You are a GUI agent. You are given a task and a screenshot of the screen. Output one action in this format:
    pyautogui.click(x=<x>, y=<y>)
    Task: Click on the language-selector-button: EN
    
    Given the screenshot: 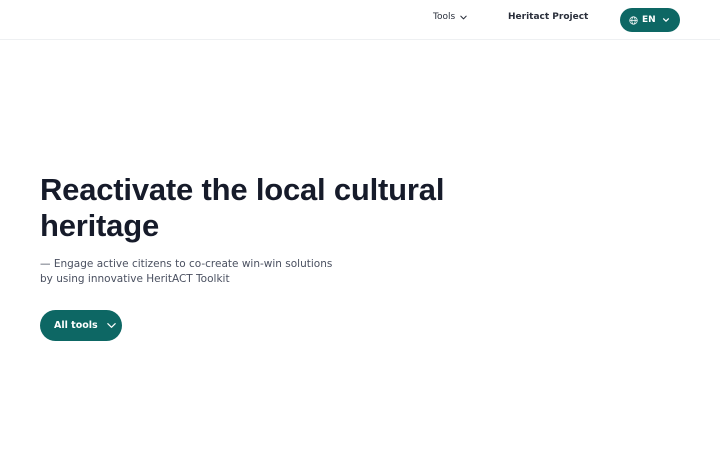 What is the action you would take?
    pyautogui.click(x=650, y=20)
    